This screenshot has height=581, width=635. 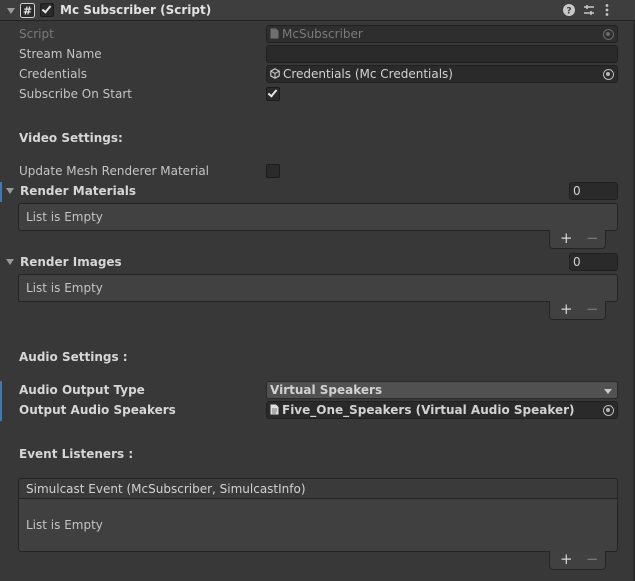 I want to click on component-header: # Mc Subscriber (Script) ?, so click(x=317, y=10).